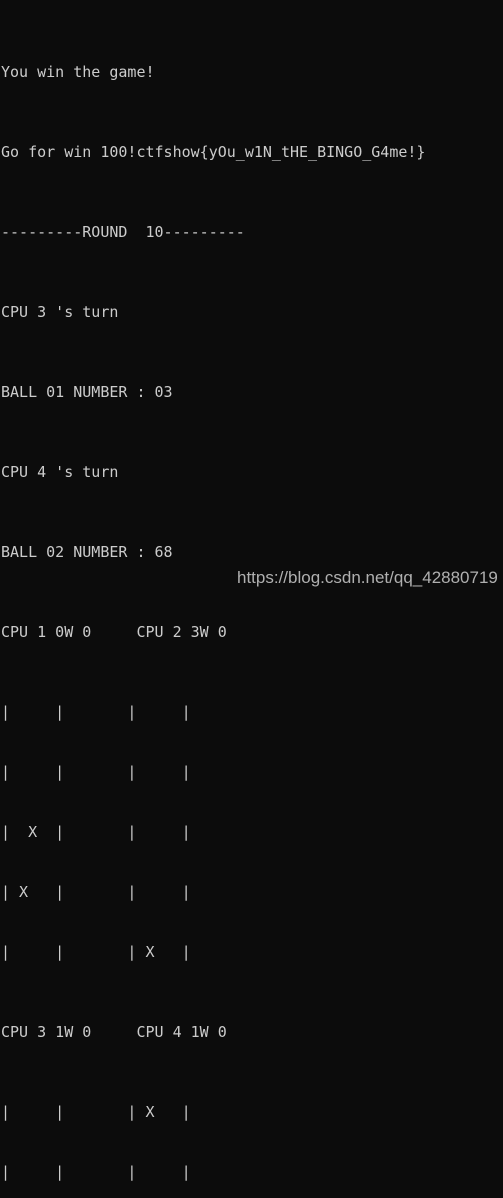  I want to click on ball-01-line: BALL 01 NUMBER : 03, so click(87, 392).